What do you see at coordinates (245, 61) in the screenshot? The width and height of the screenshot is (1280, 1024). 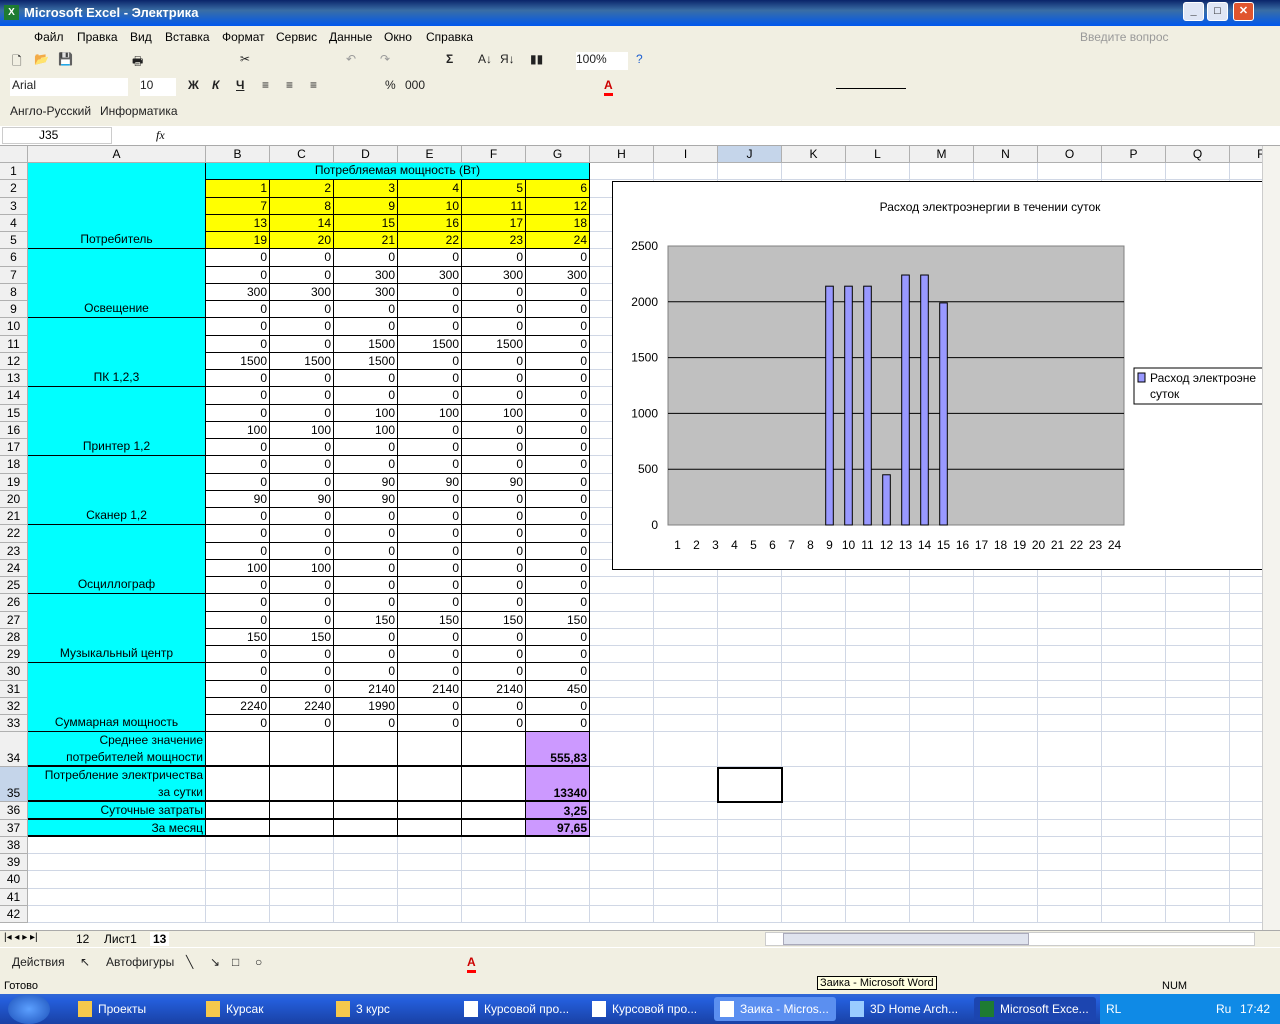 I see `cut-icon: ✂` at bounding box center [245, 61].